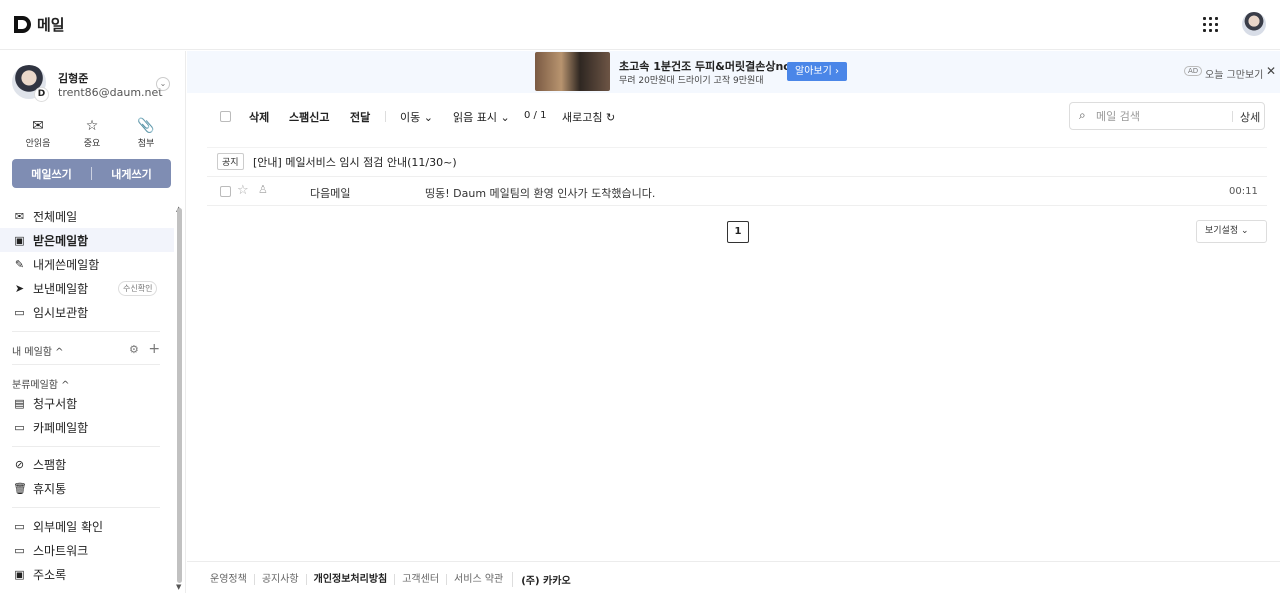 The height and width of the screenshot is (593, 1280). What do you see at coordinates (19, 550) in the screenshot?
I see `briefcase-icon: ▭` at bounding box center [19, 550].